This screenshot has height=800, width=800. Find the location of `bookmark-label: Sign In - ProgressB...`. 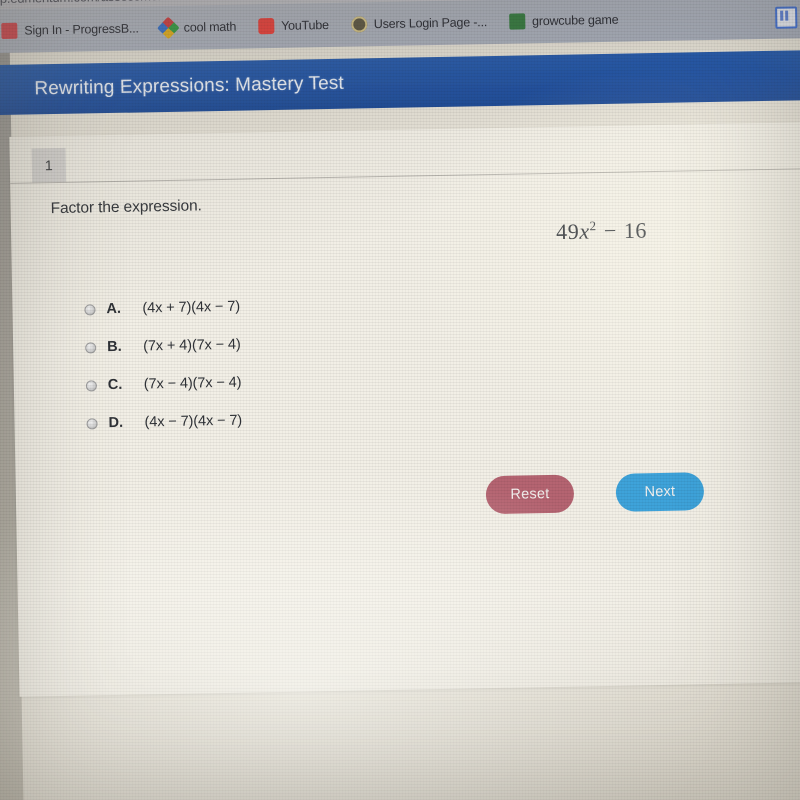

bookmark-label: Sign In - ProgressB... is located at coordinates (81, 29).